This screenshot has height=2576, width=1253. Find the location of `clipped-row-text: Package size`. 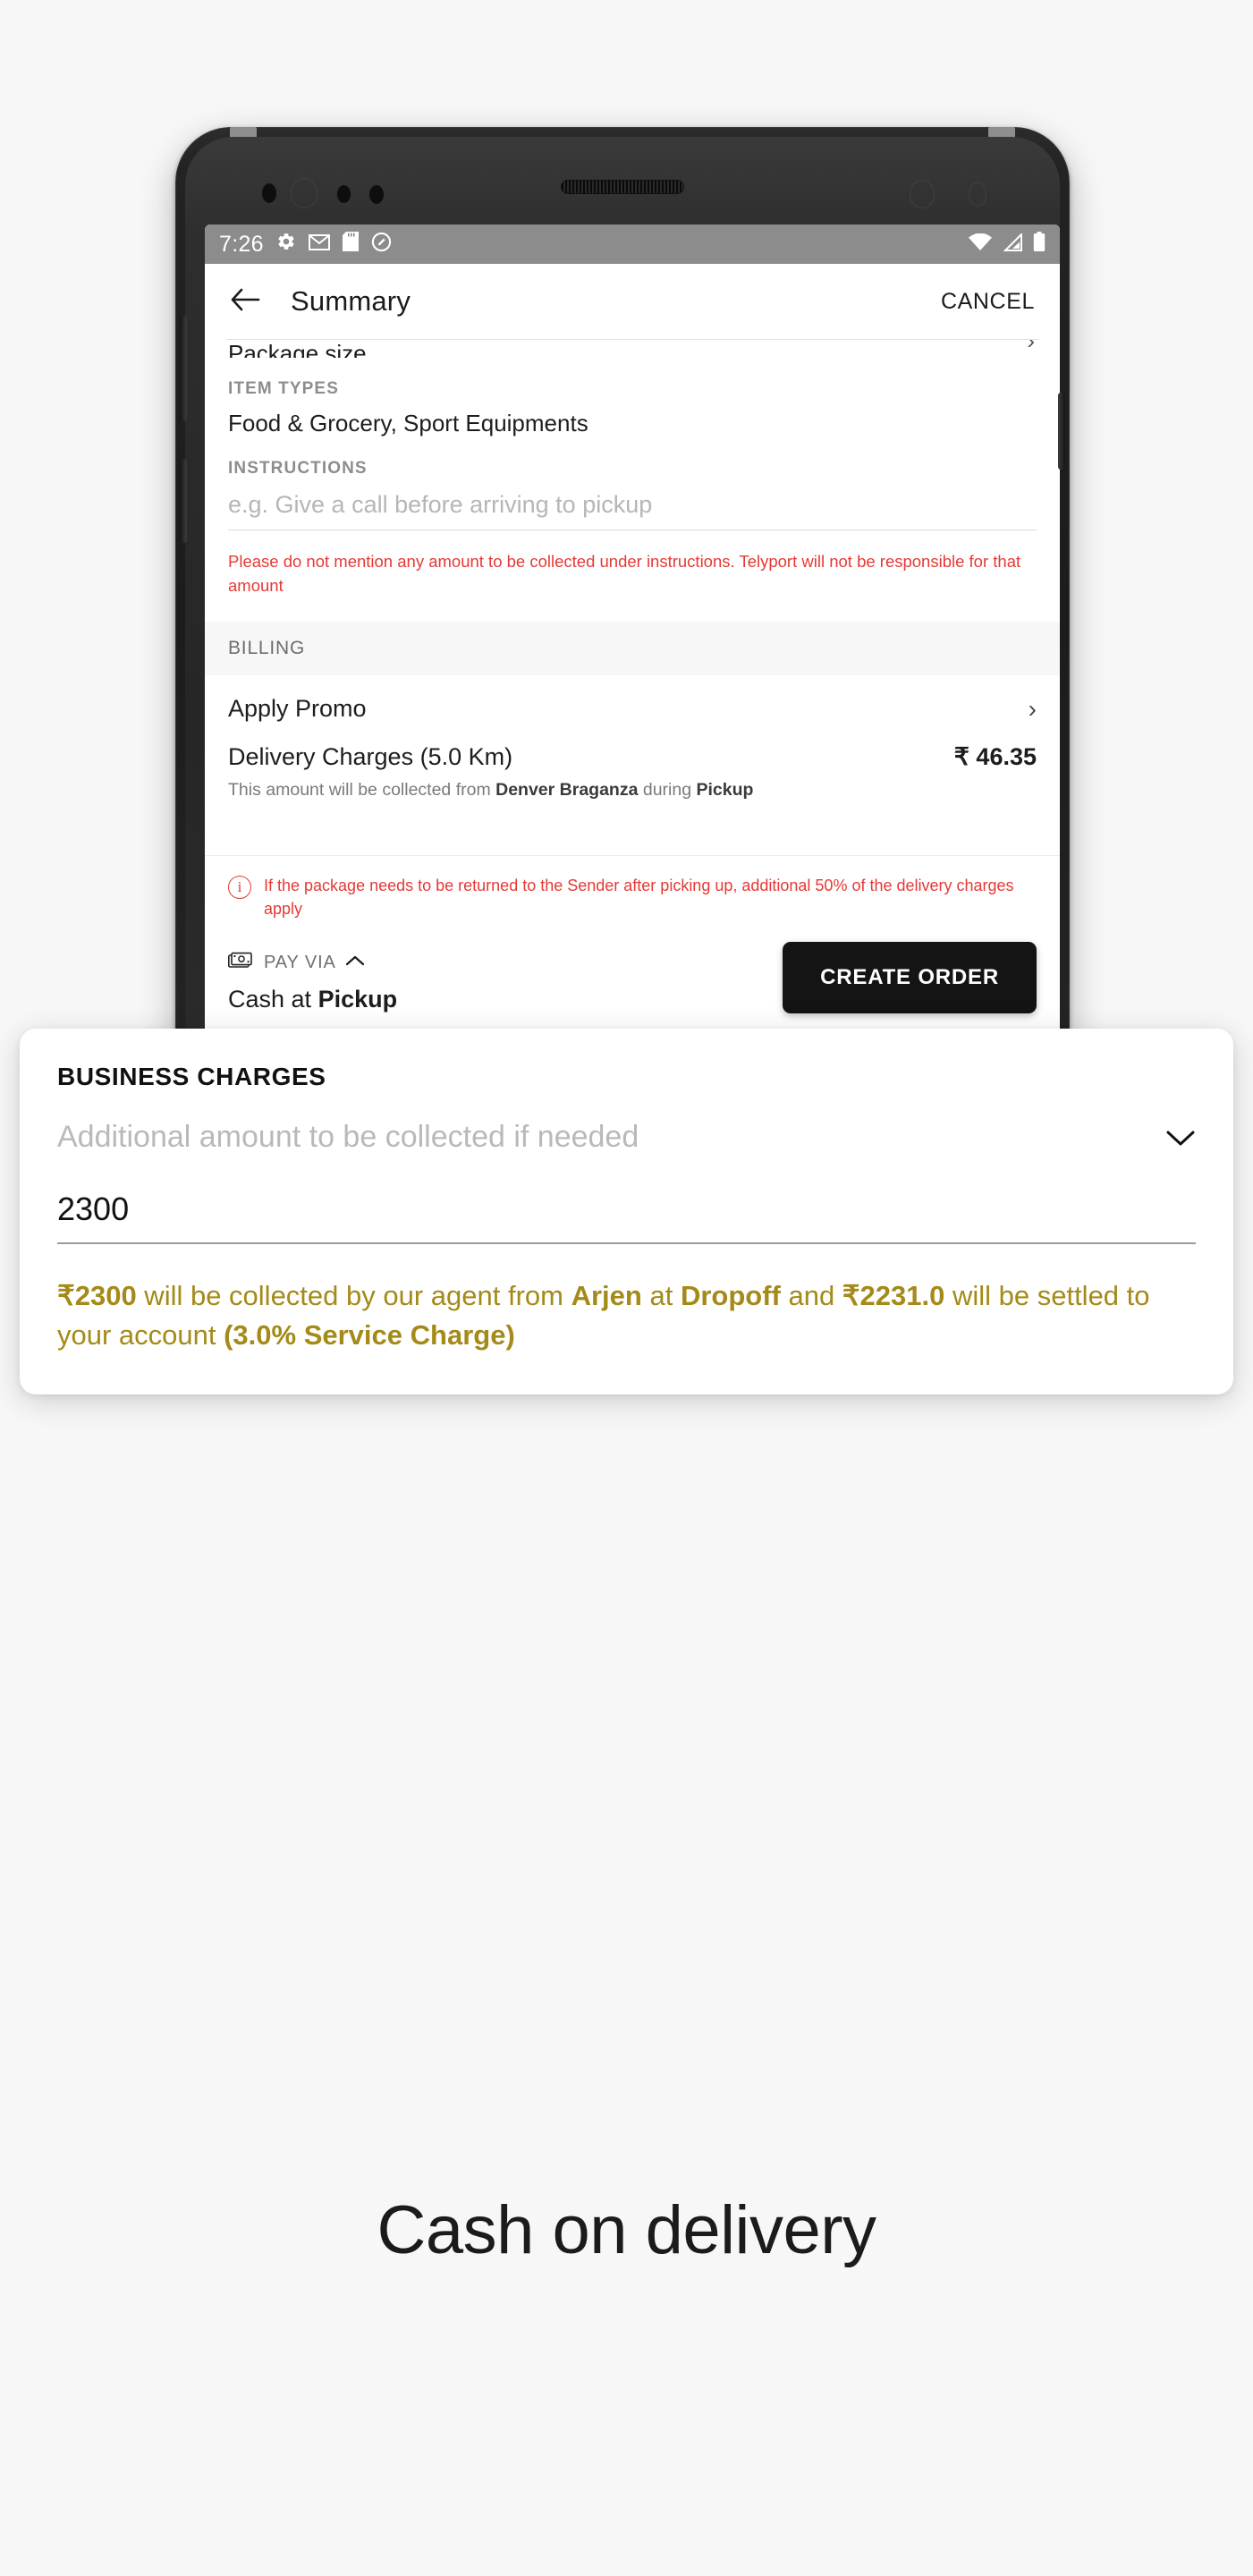

clipped-row-text: Package size is located at coordinates (297, 349).